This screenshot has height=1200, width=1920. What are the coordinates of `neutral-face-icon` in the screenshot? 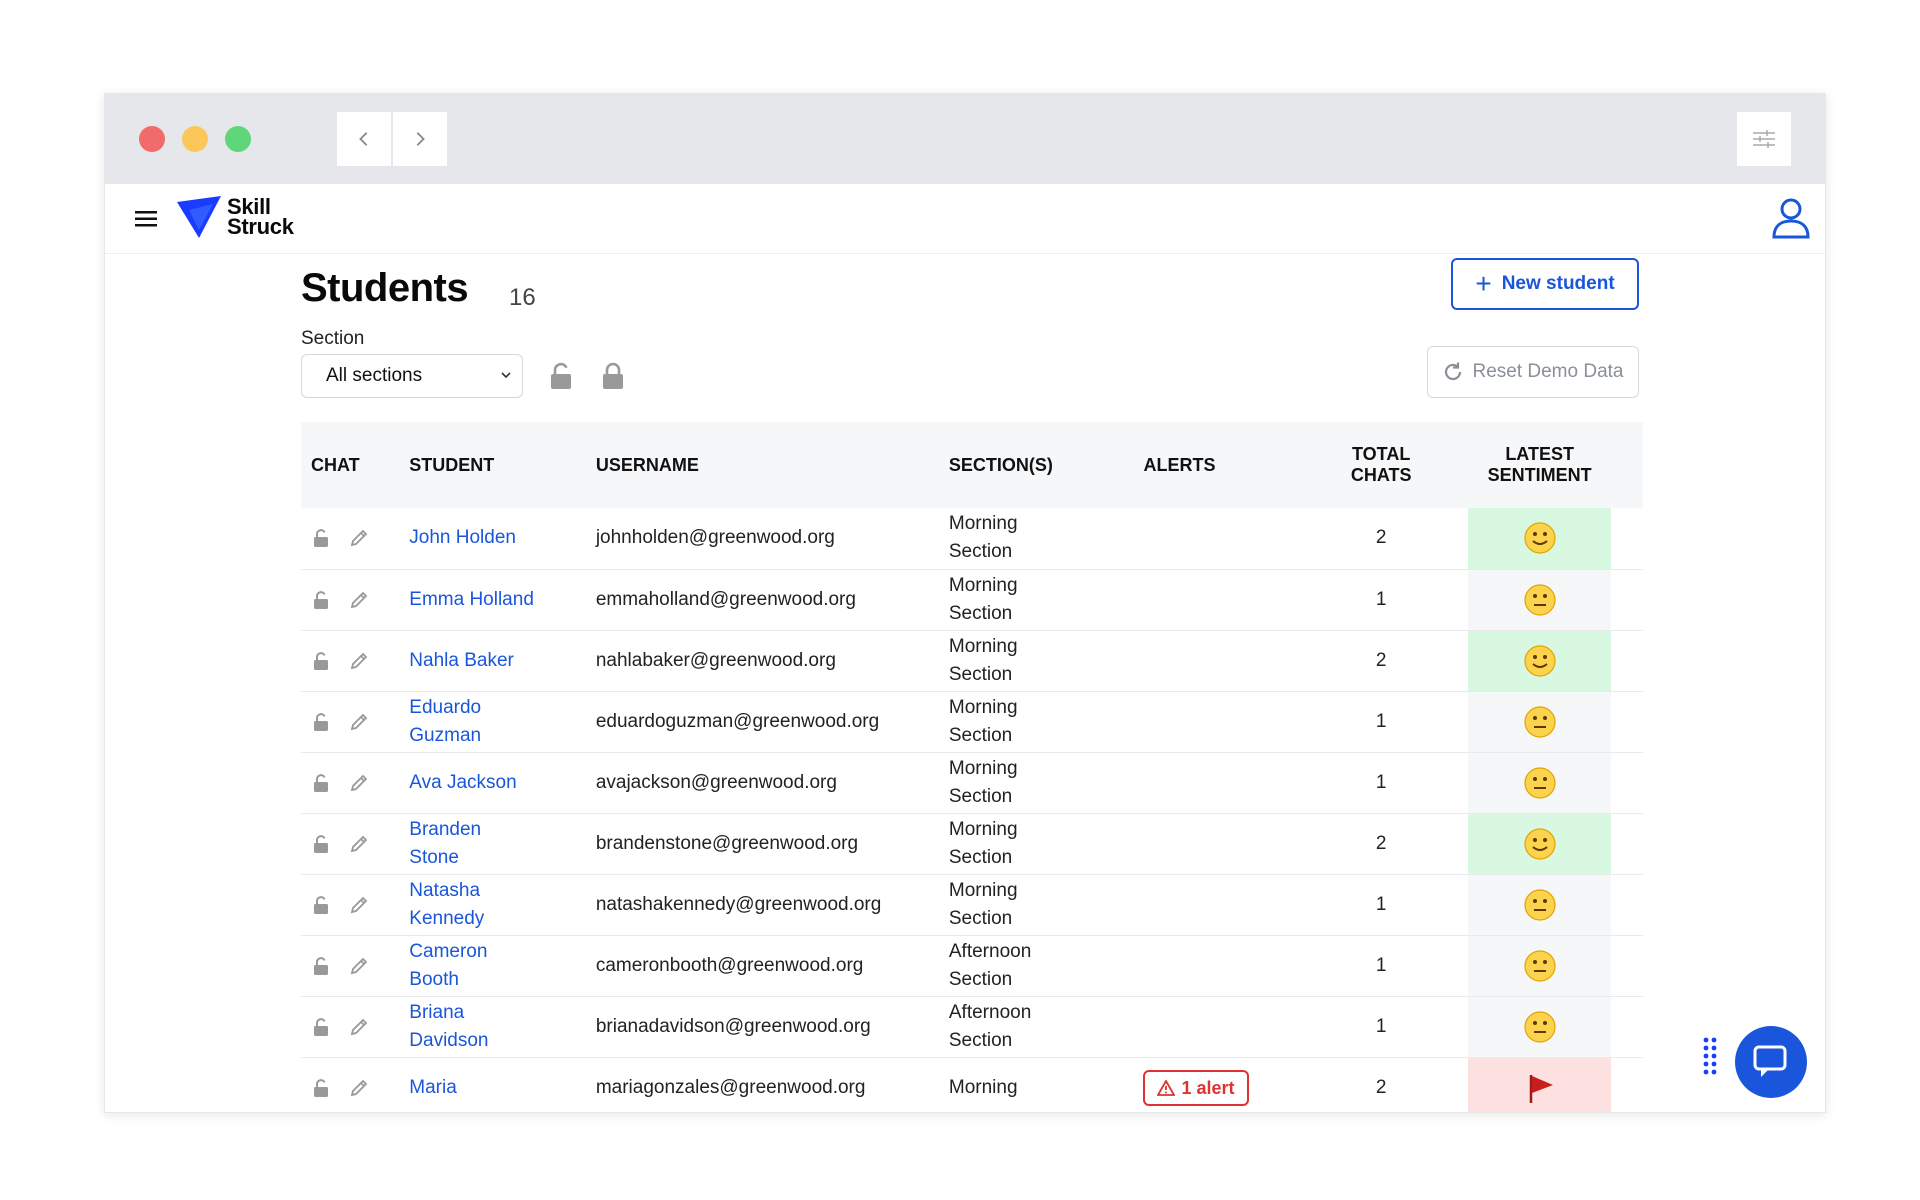 It's located at (1540, 1026).